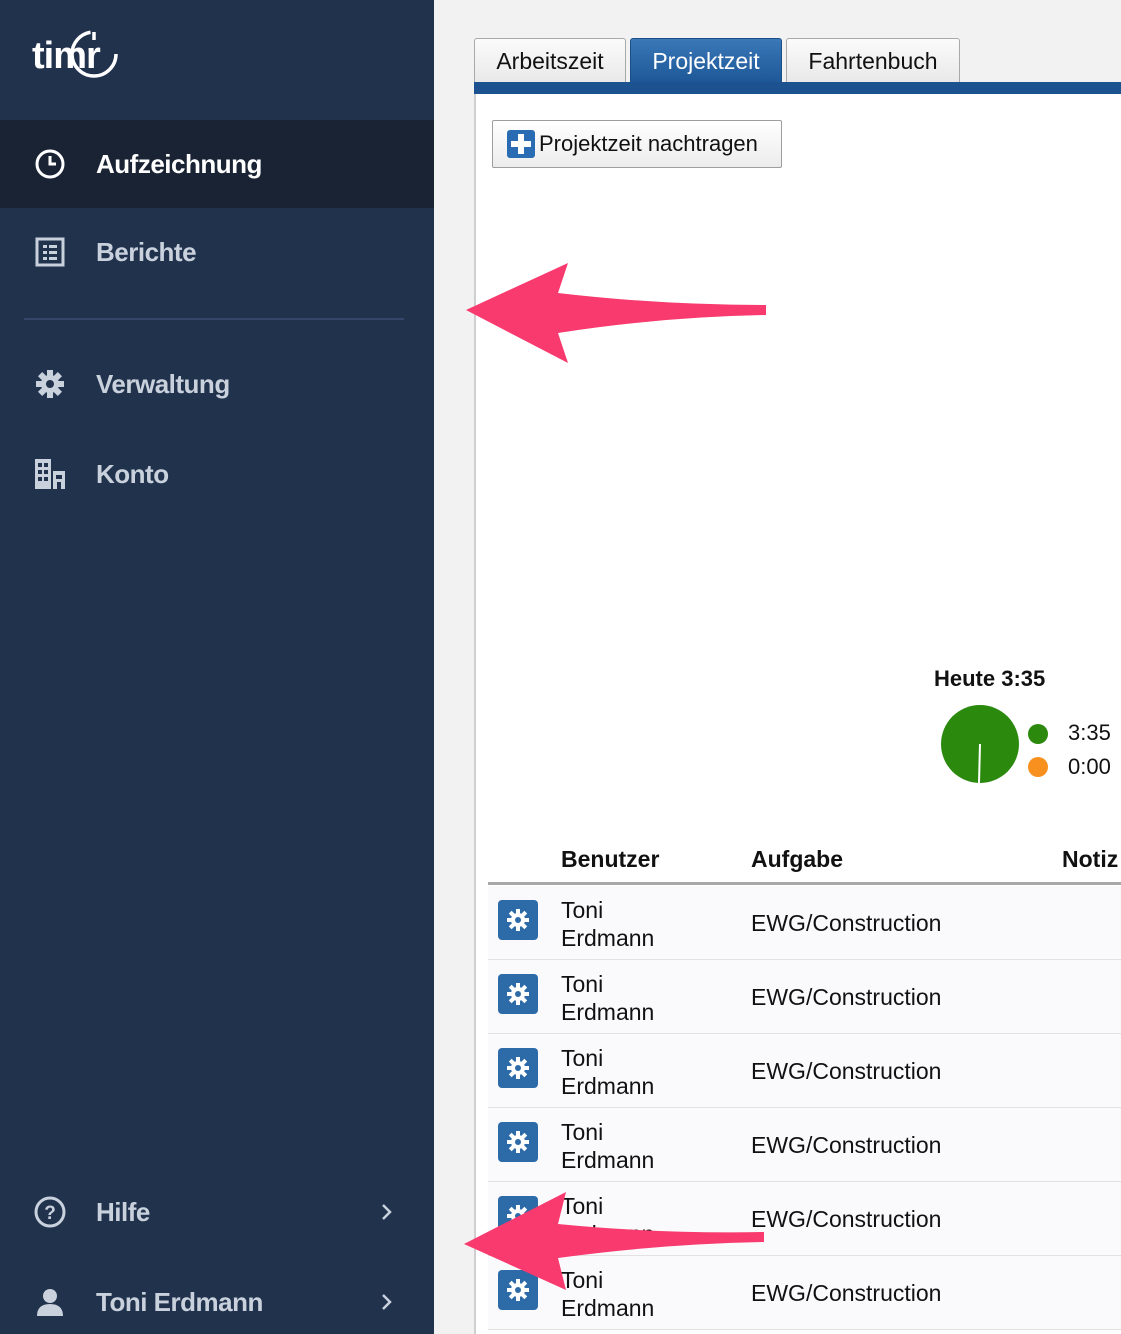 Image resolution: width=1121 pixels, height=1334 pixels. What do you see at coordinates (217, 1212) in the screenshot?
I see `sidebar-item-hilfe: ? Hilfe` at bounding box center [217, 1212].